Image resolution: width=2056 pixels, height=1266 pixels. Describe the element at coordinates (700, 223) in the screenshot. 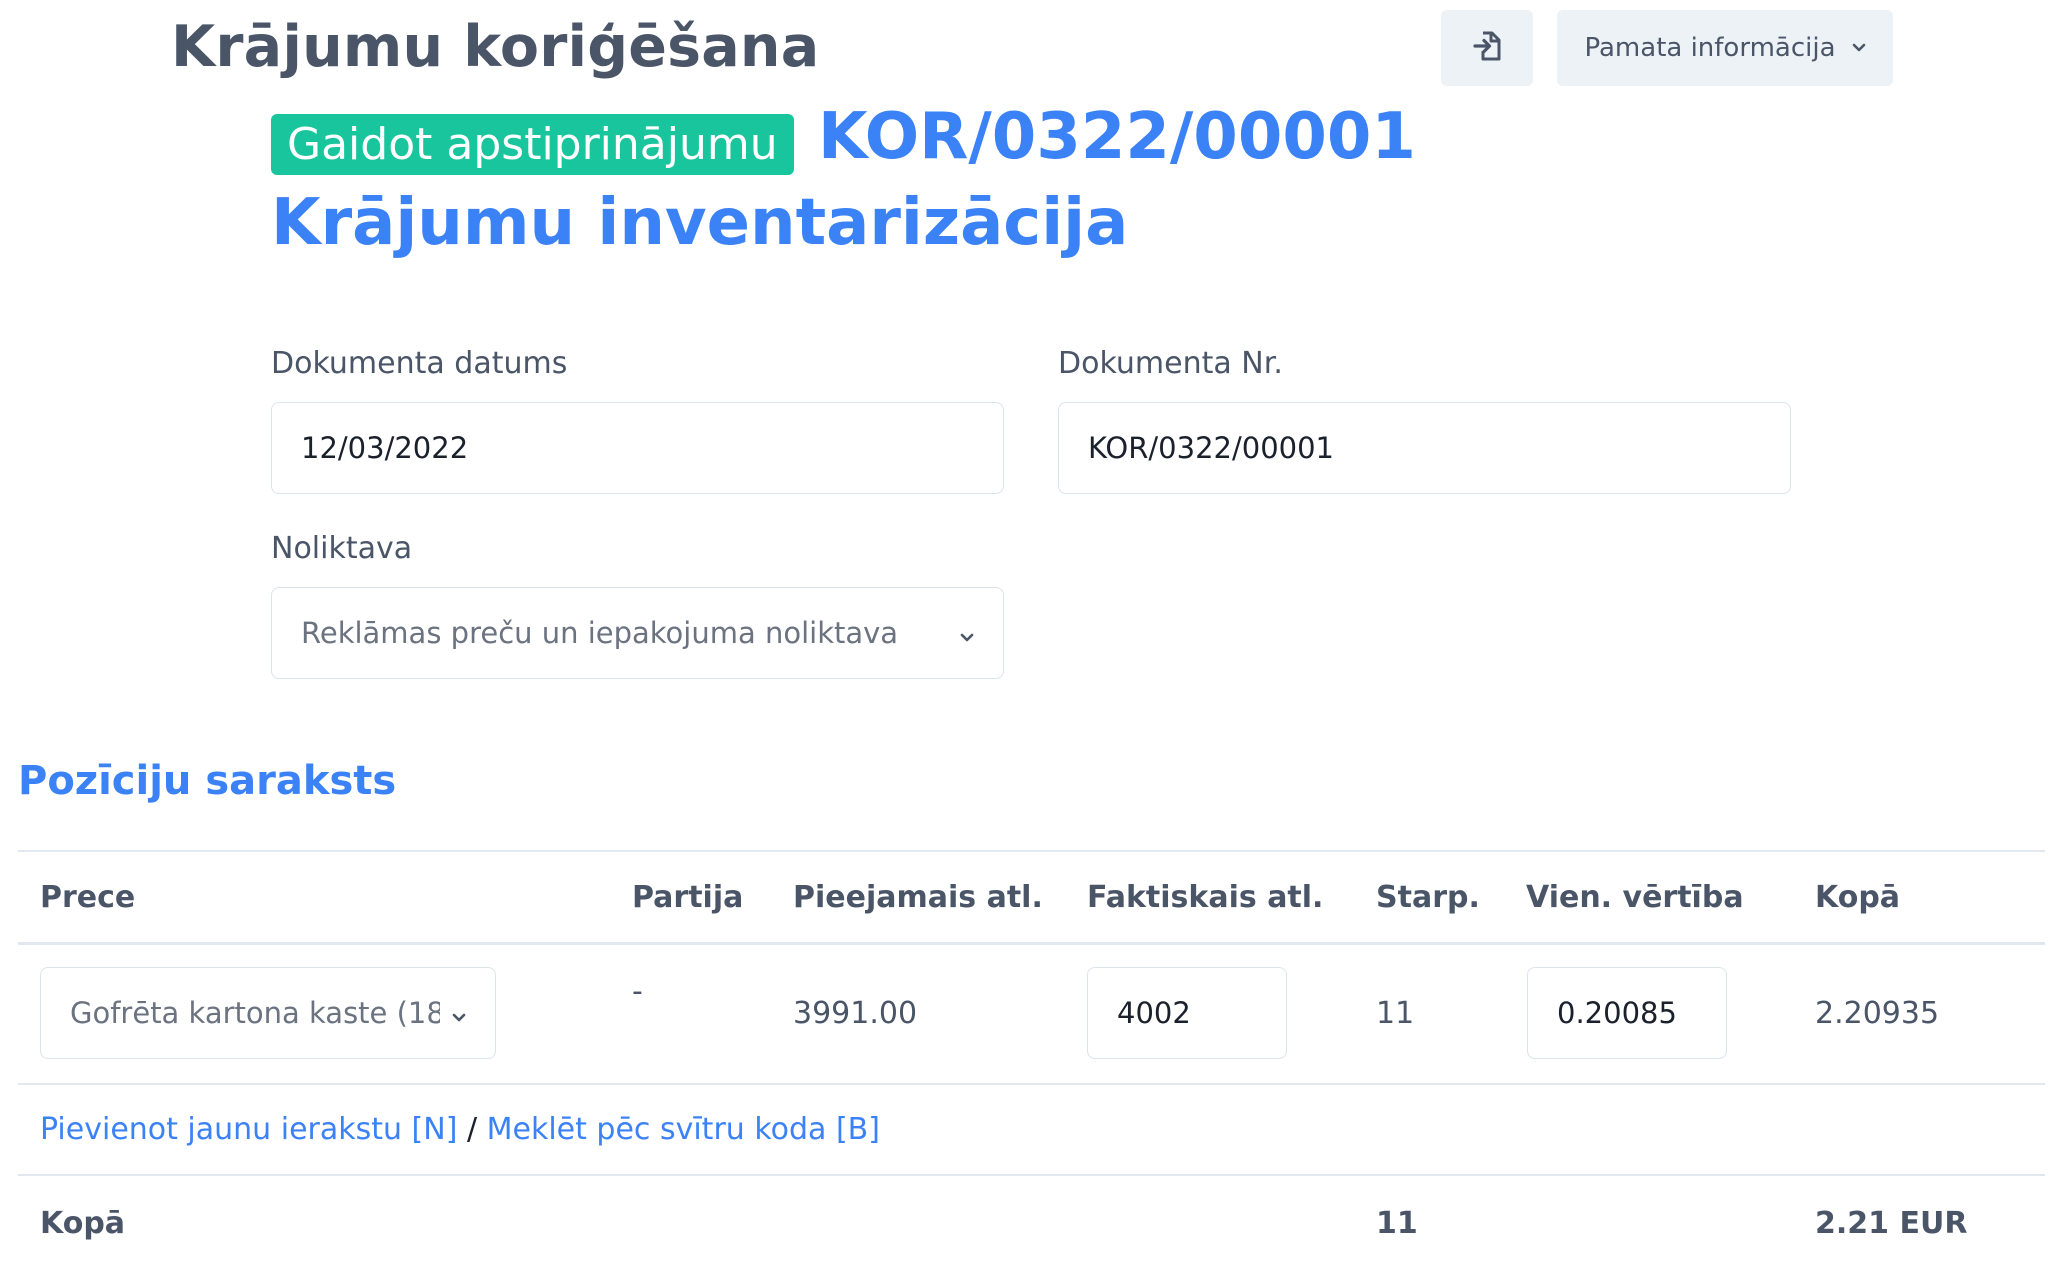

I see `document-type-heading: Krājumu inventarizācija` at that location.